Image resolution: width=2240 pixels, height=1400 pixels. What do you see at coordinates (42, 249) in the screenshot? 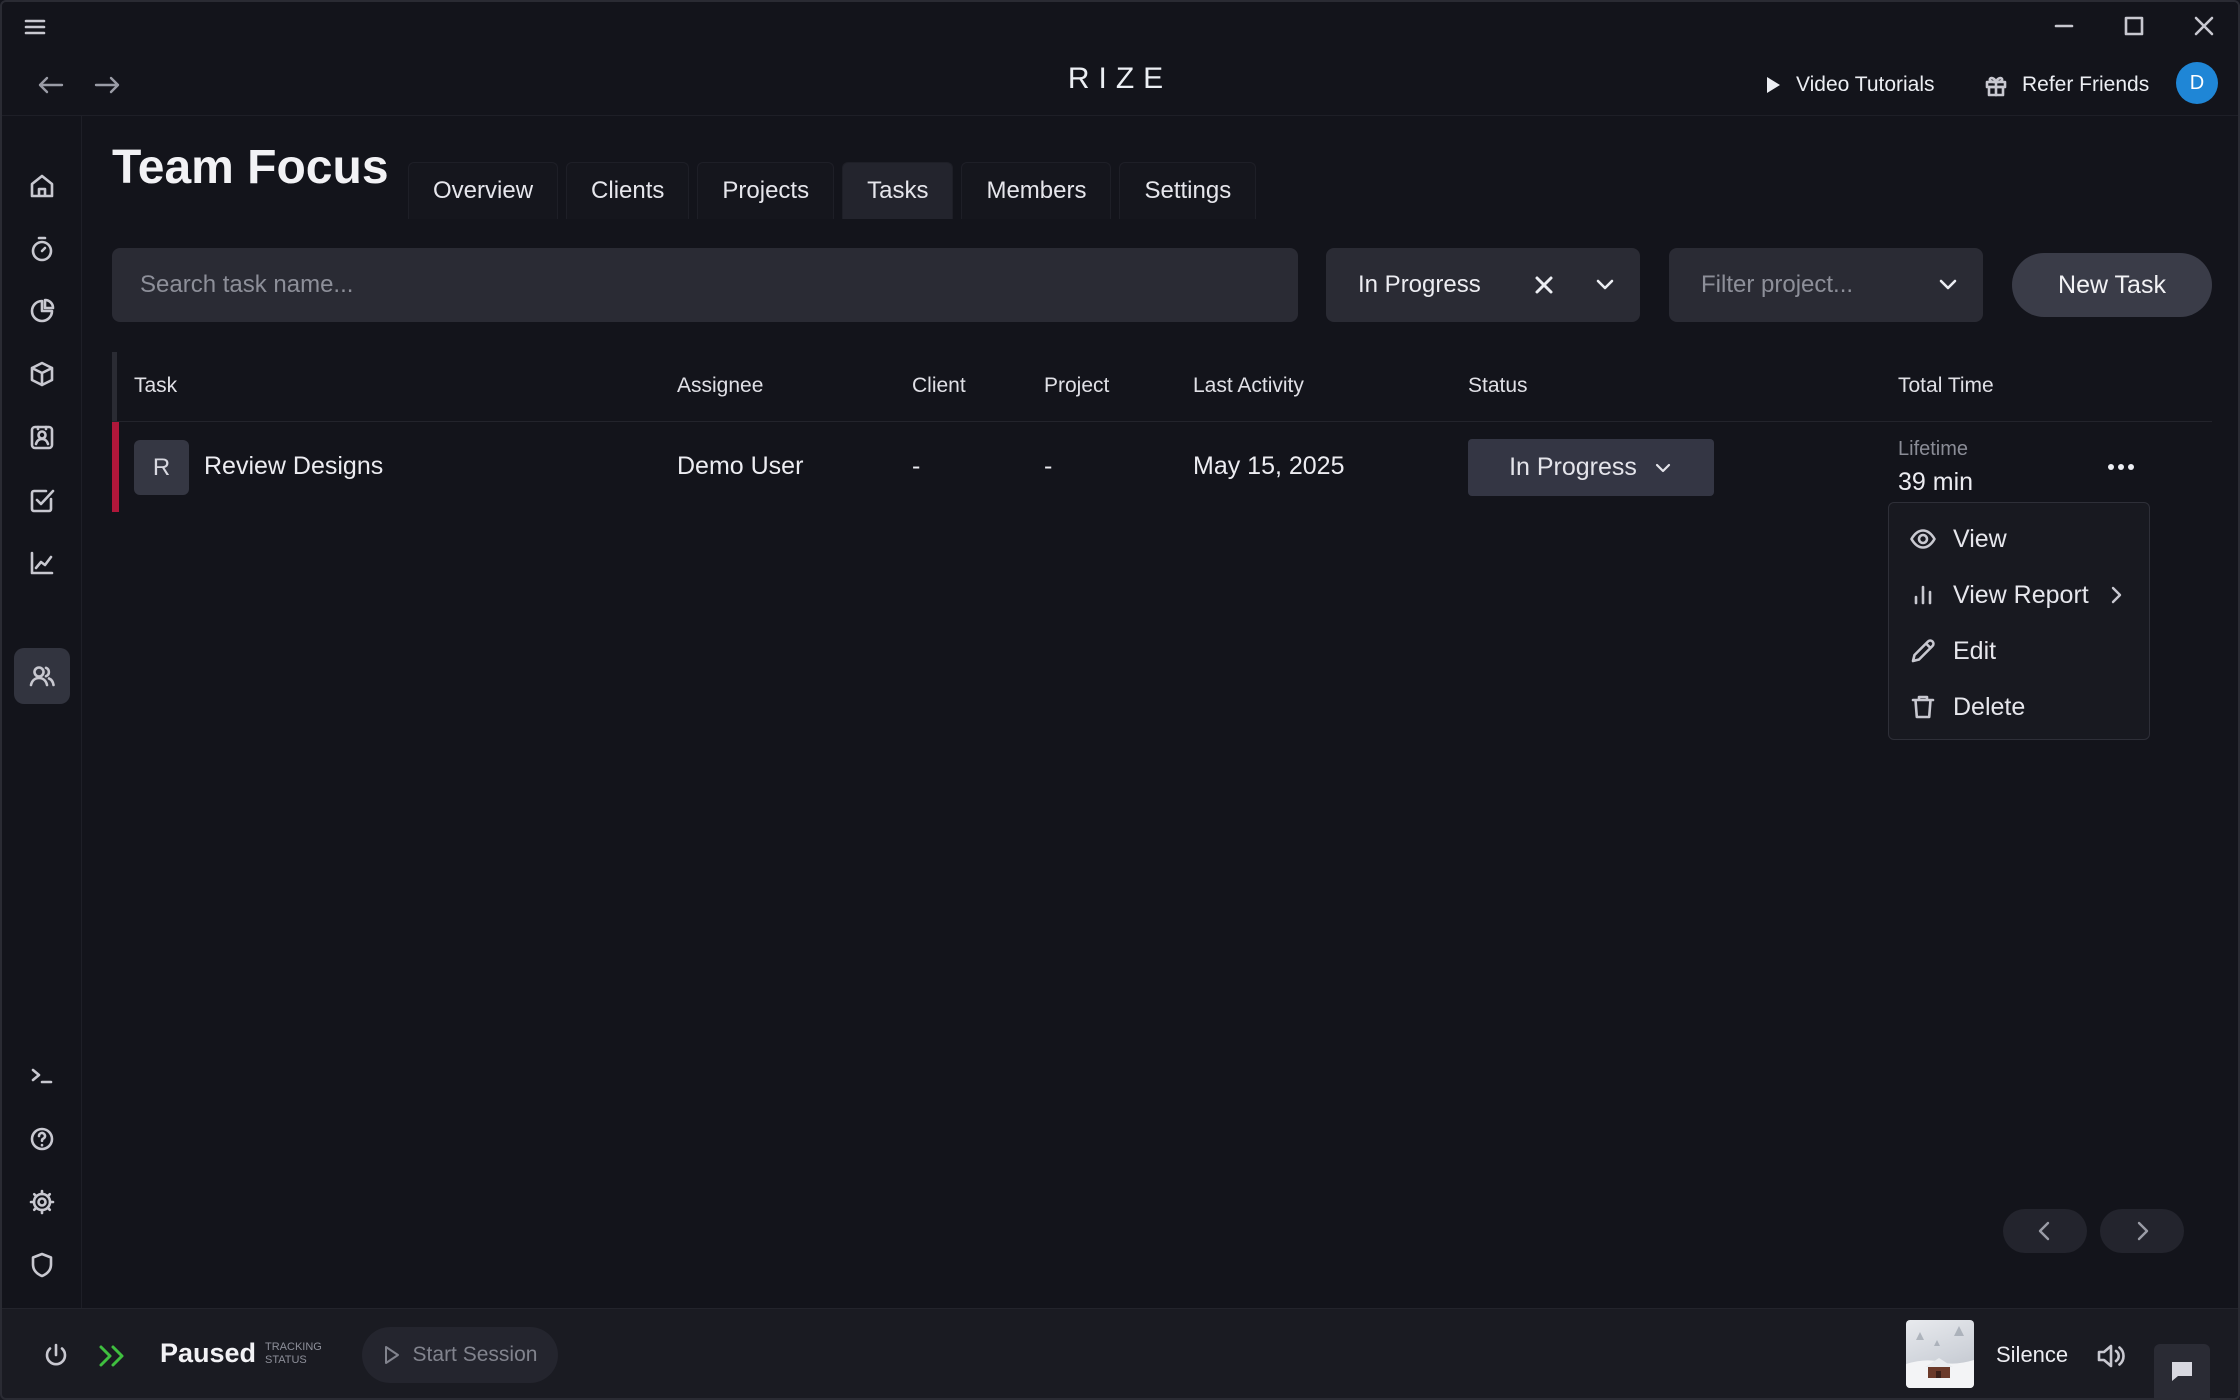
I see `sidebar-timer-icon` at bounding box center [42, 249].